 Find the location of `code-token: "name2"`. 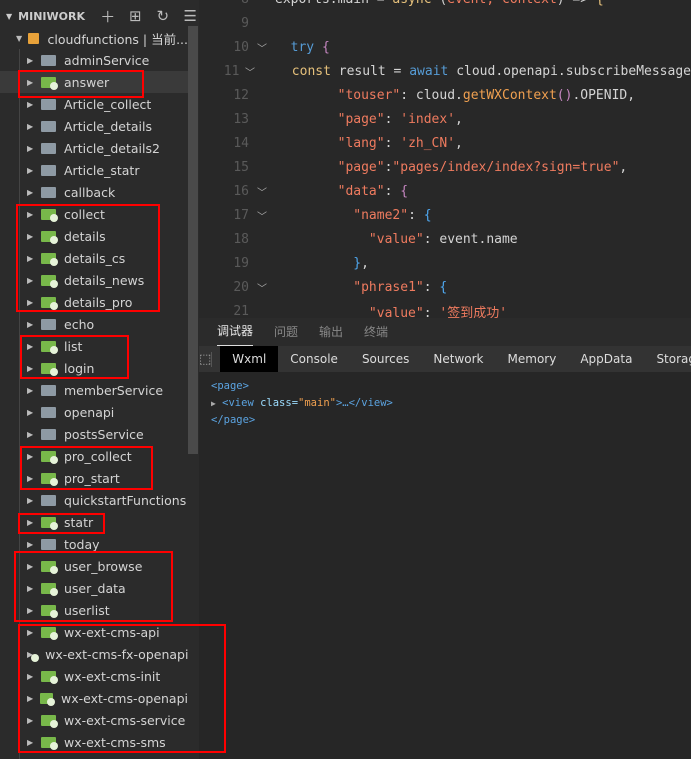

code-token: "name2" is located at coordinates (381, 215).